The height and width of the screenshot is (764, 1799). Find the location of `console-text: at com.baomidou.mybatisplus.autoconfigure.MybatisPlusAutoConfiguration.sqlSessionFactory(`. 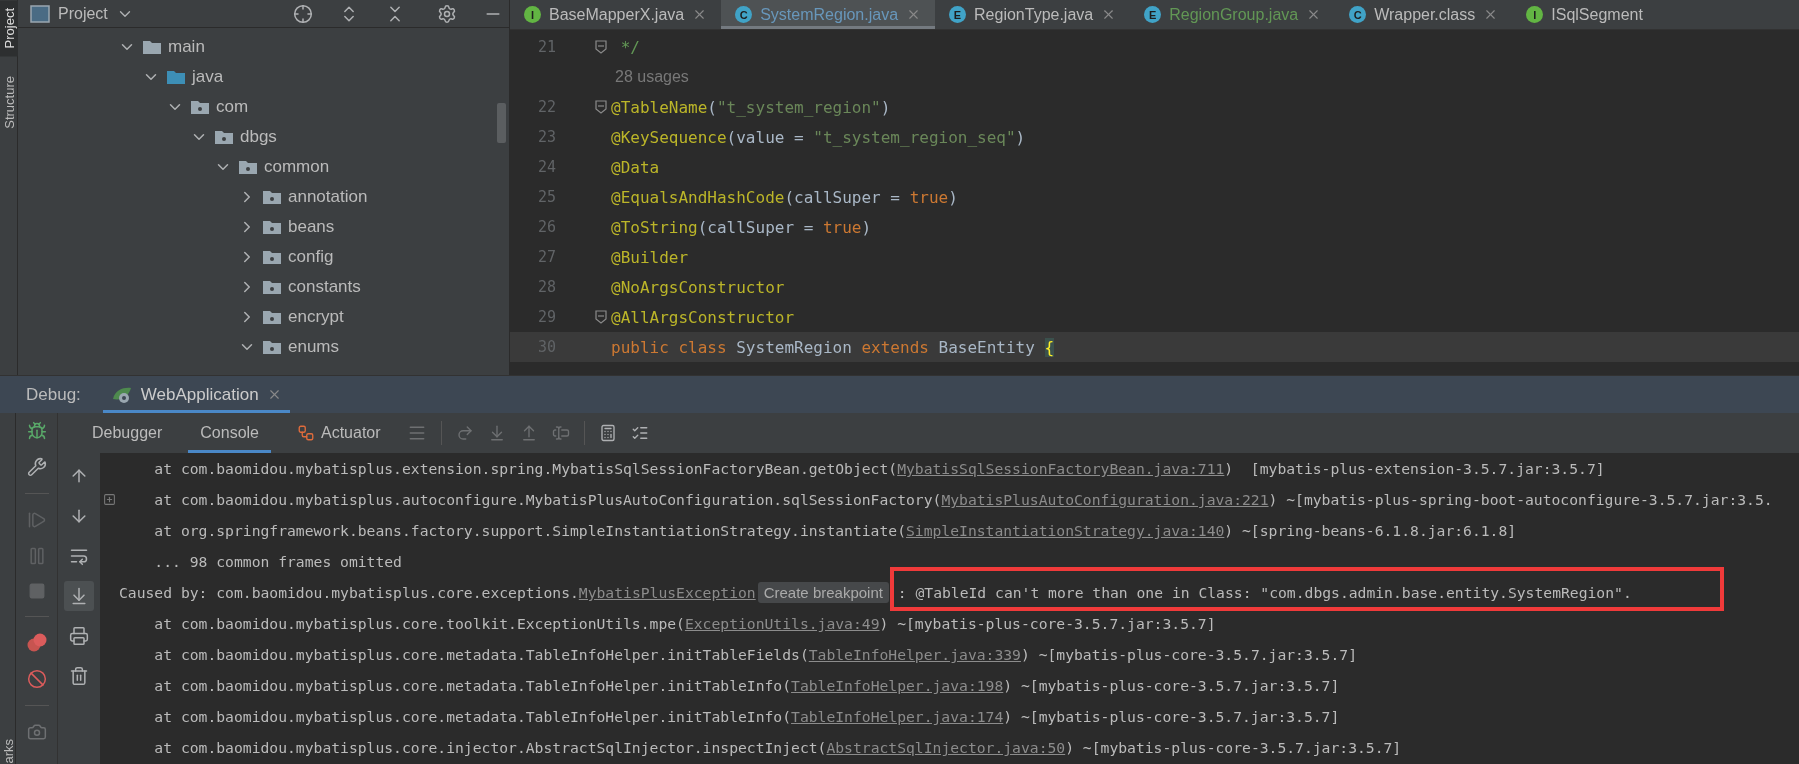

console-text: at com.baomidou.mybatisplus.autoconfigure.MybatisPlusAutoConfiguration.sqlSessionFactory( is located at coordinates (547, 499).